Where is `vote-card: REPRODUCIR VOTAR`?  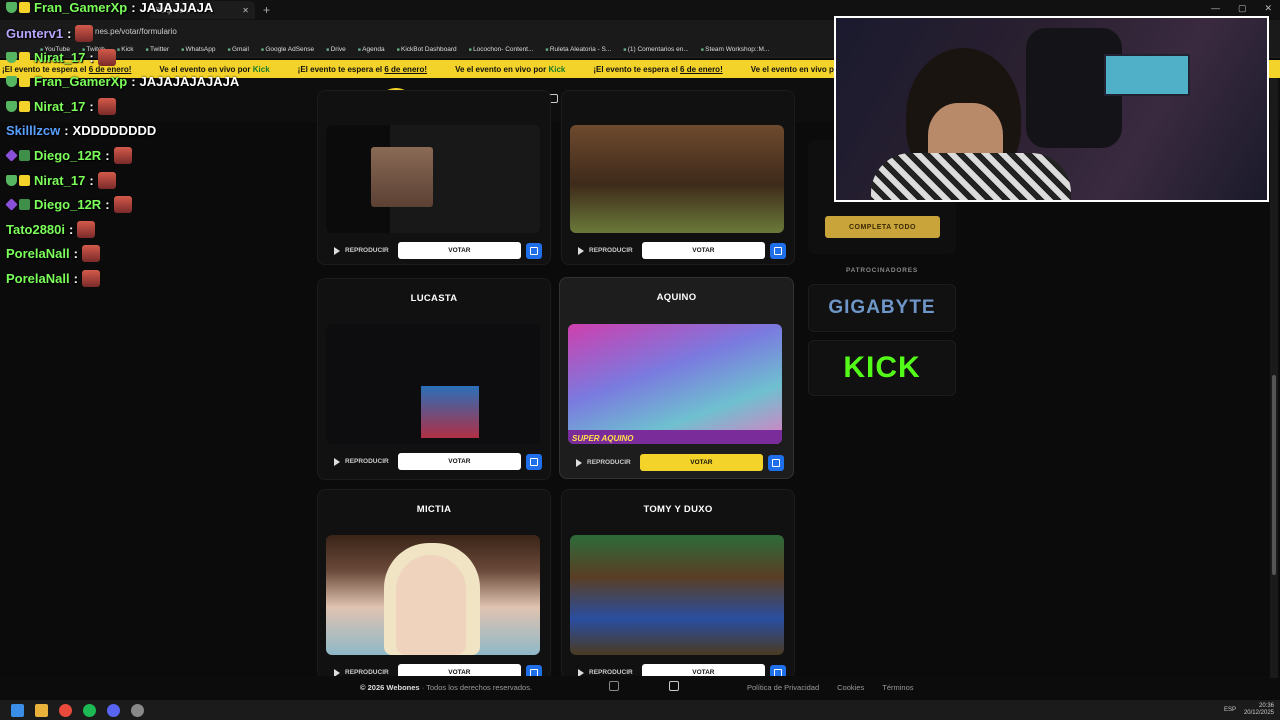
vote-card: REPRODUCIR VOTAR is located at coordinates (434, 177).